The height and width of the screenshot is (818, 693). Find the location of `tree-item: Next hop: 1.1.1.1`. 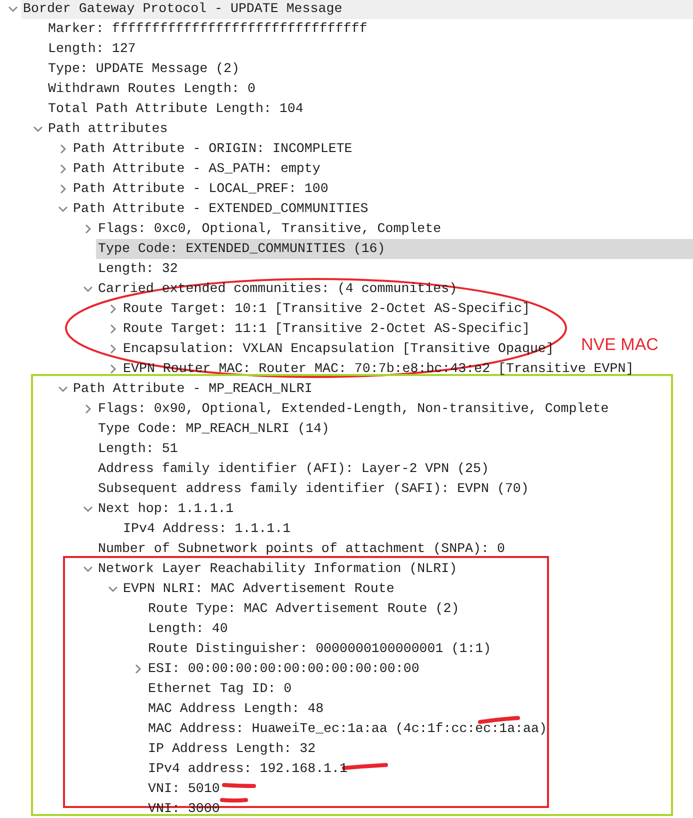

tree-item: Next hop: 1.1.1.1 is located at coordinates (165, 509).